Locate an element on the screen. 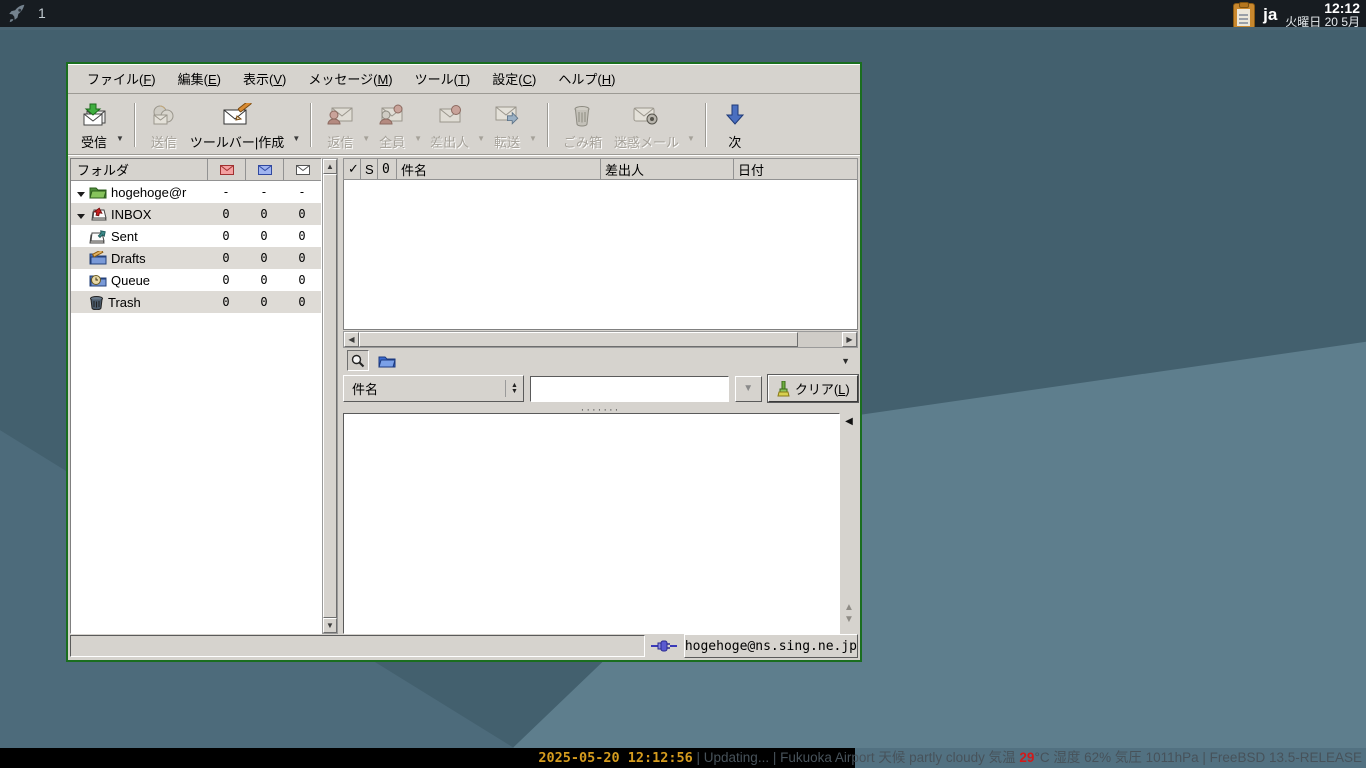 This screenshot has height=768, width=1366. next-button: 次 is located at coordinates (735, 125).